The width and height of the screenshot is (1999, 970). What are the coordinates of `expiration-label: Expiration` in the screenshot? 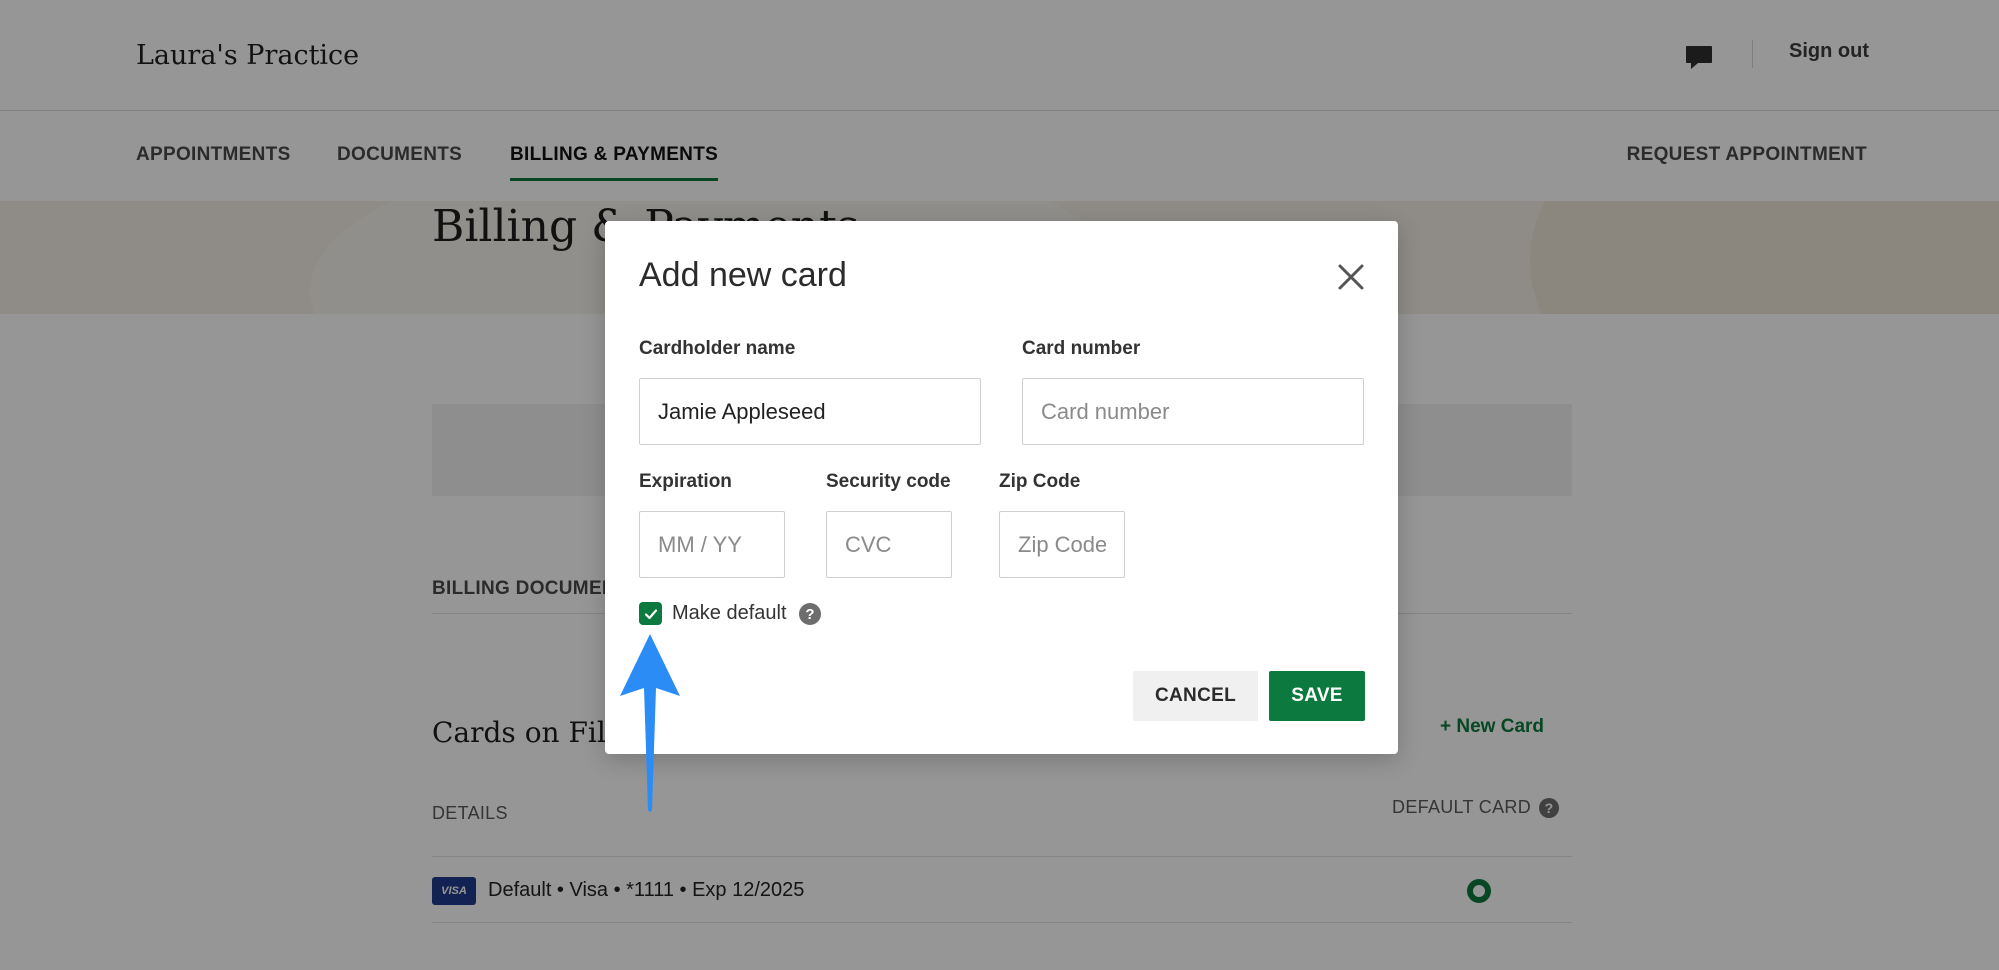 It's located at (685, 481).